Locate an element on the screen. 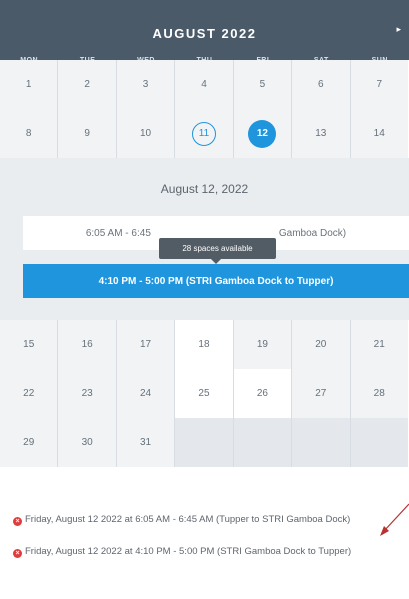  calendar-week: 29 30 31 is located at coordinates (204, 442).